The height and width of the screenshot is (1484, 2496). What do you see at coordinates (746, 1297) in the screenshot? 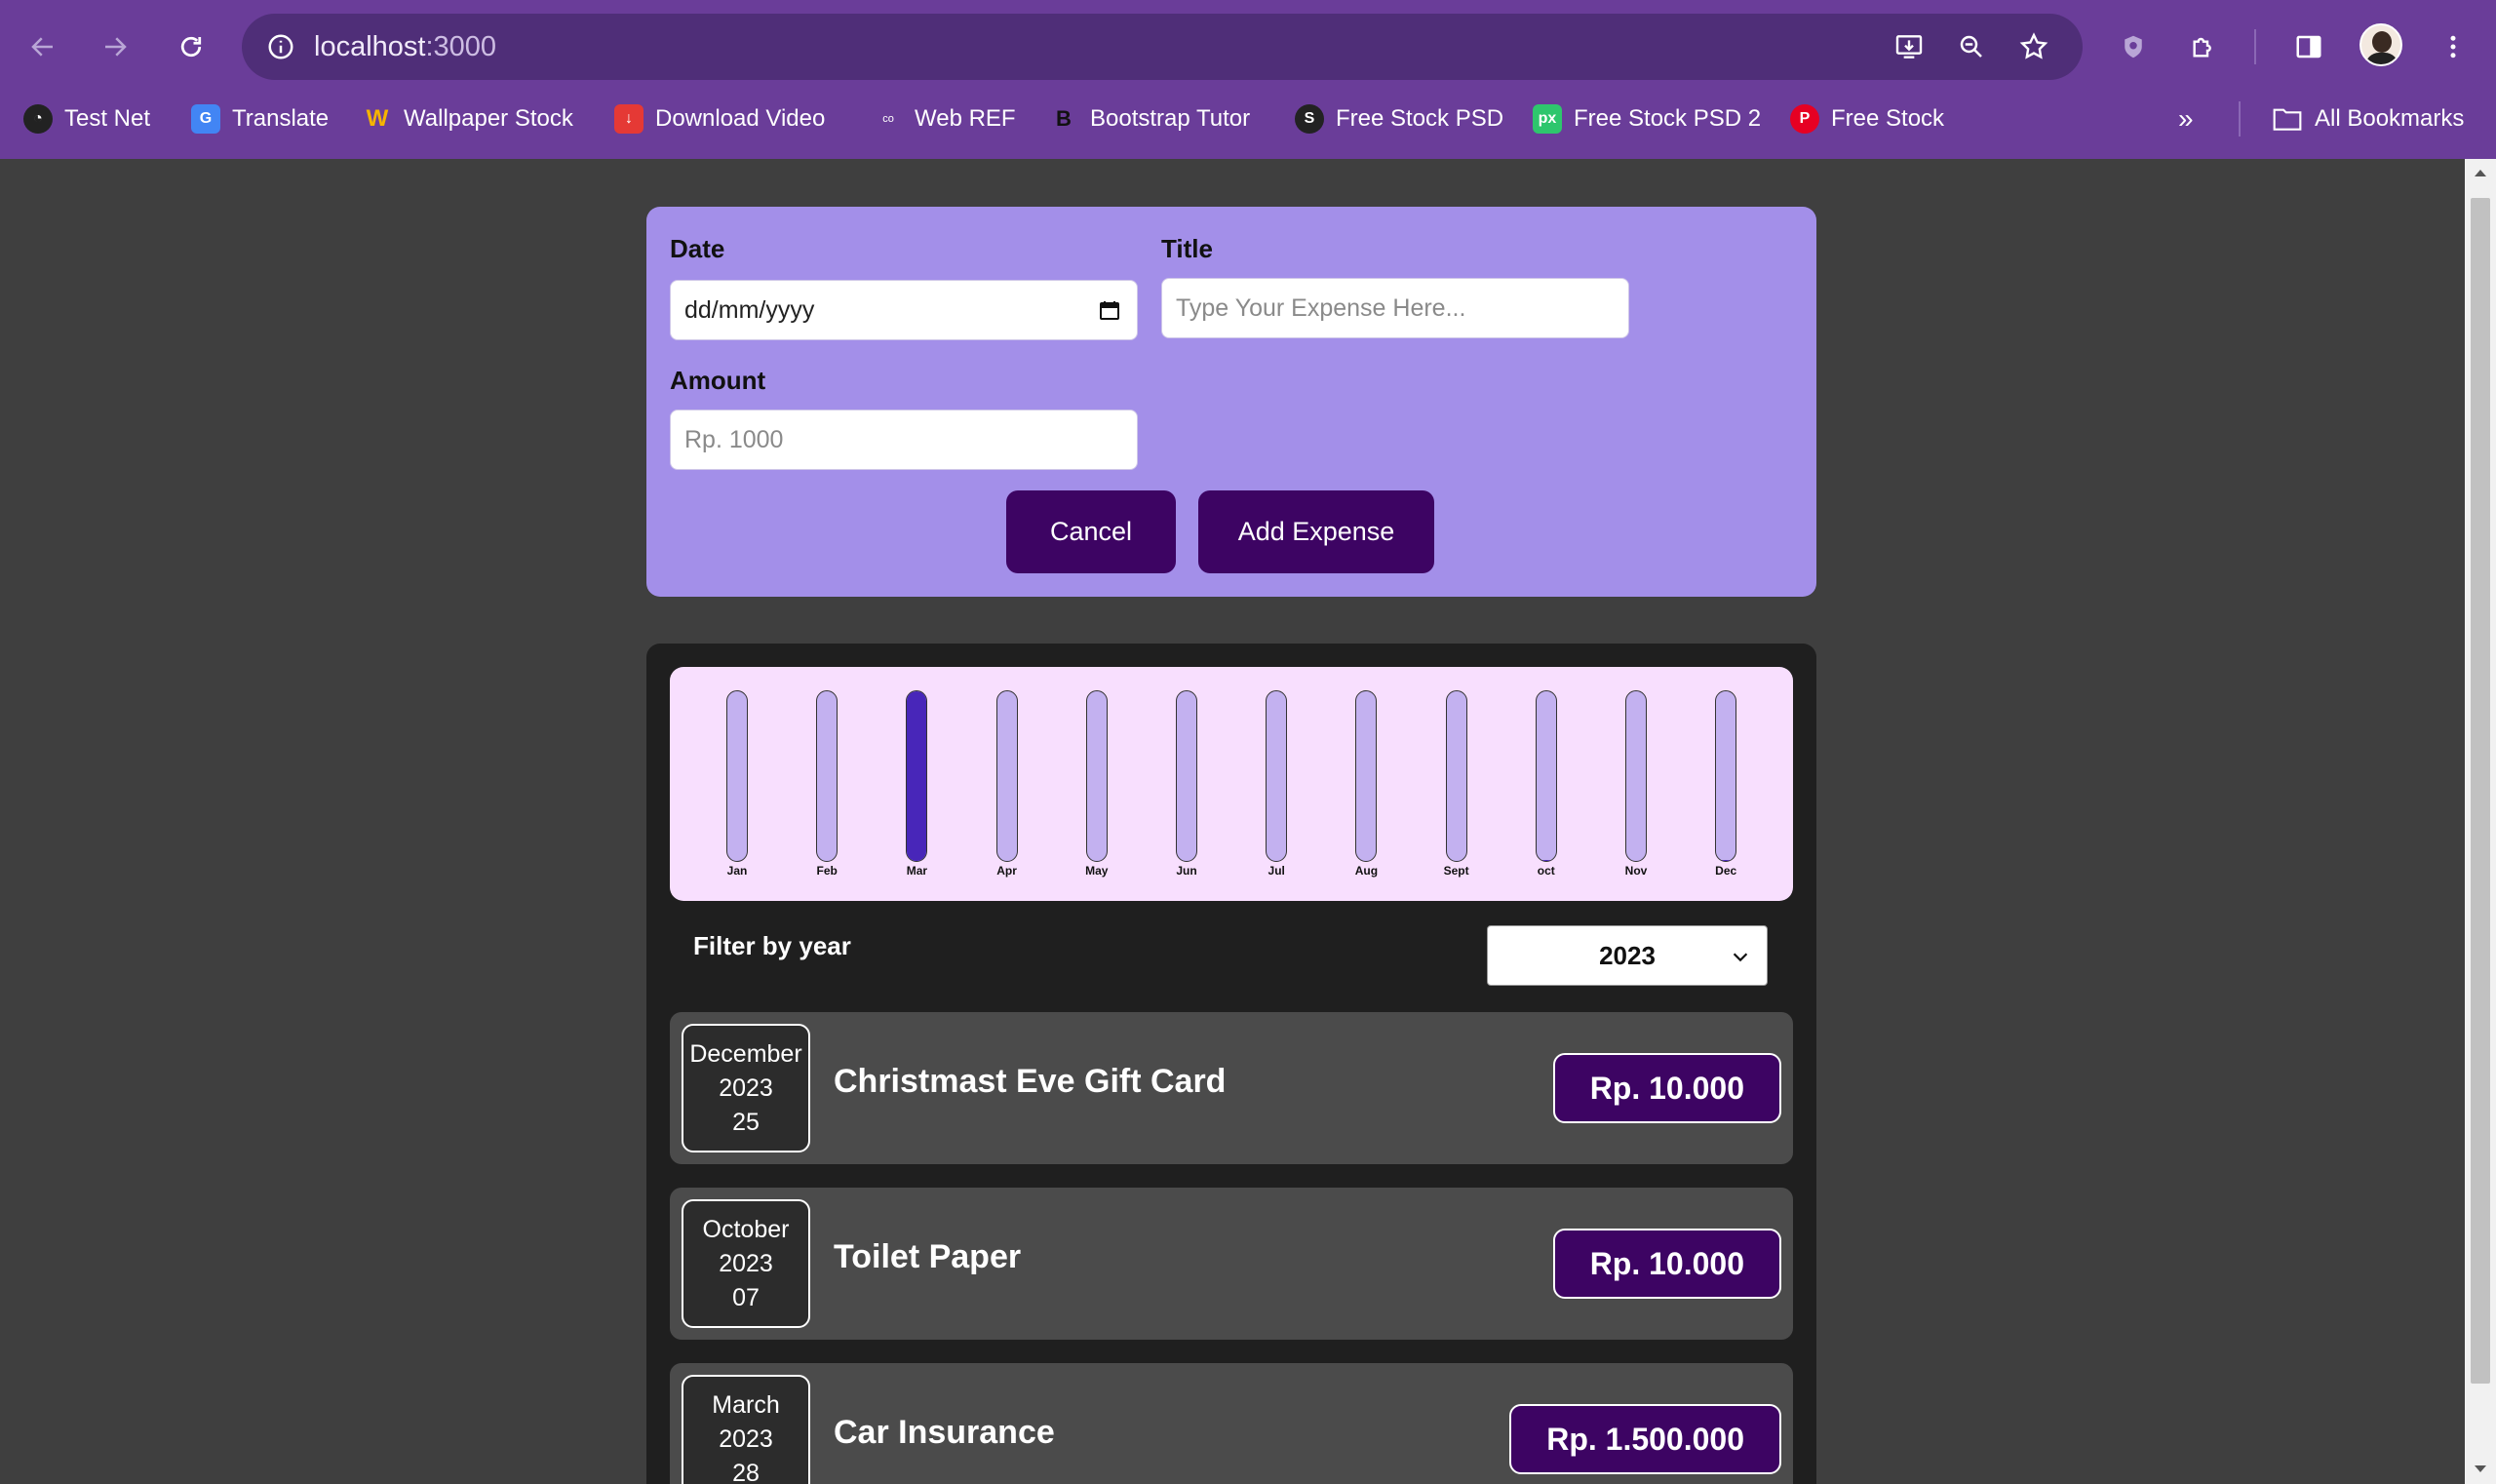
I see `expense-day: 07` at bounding box center [746, 1297].